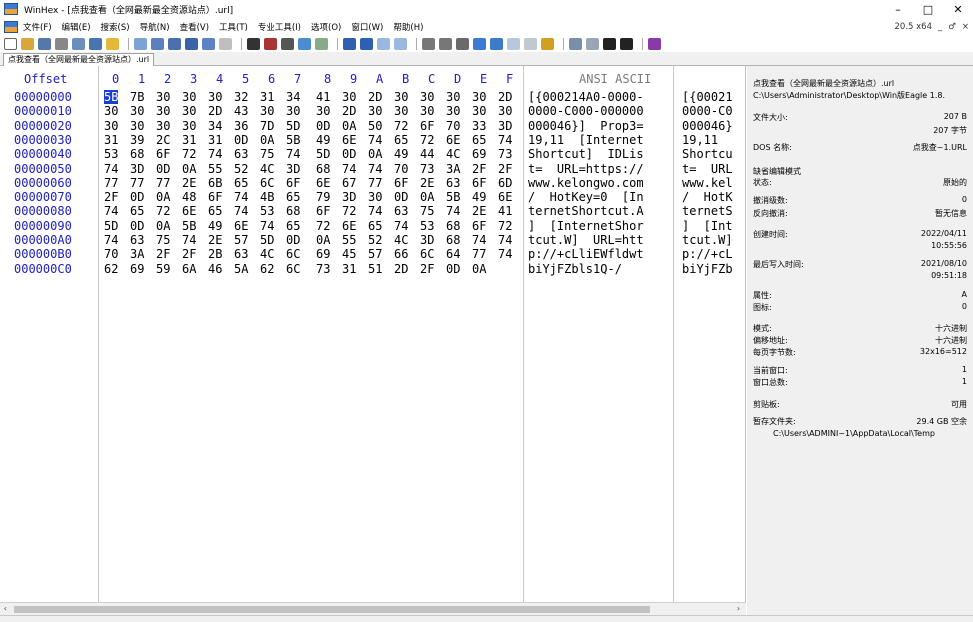 Image resolution: width=973 pixels, height=622 pixels. I want to click on hex-byte: 64, so click(453, 254).